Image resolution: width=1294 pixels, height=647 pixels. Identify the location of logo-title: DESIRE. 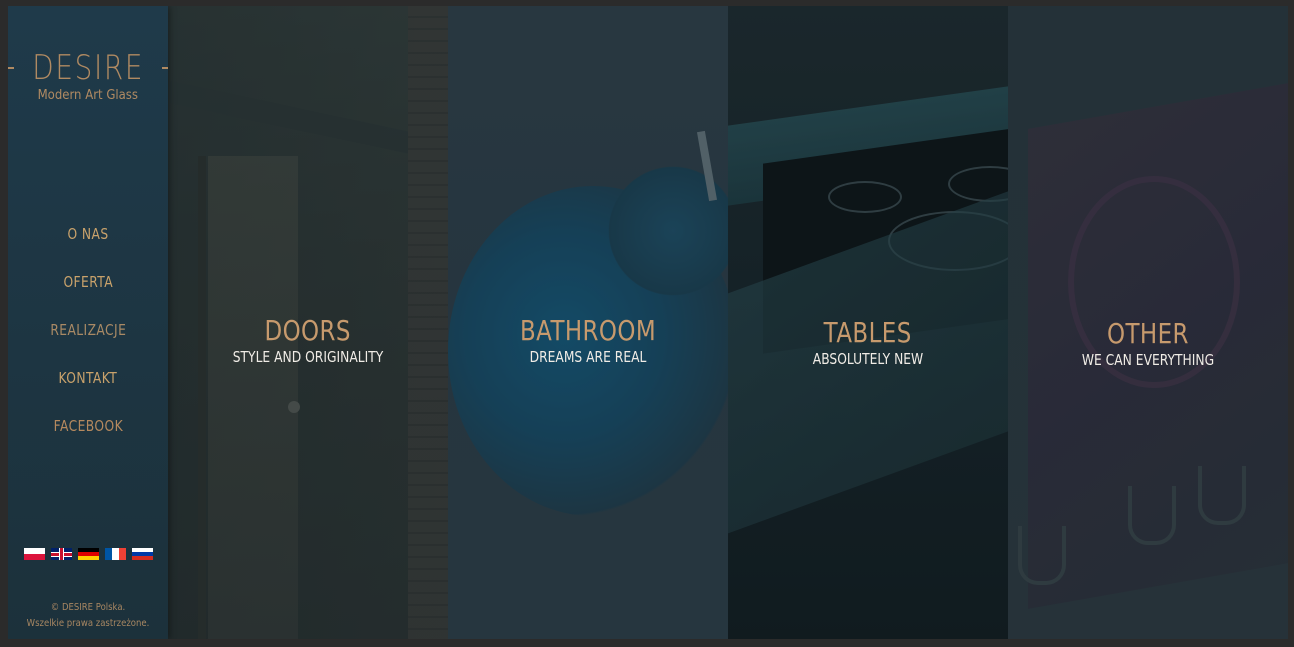
(88, 68).